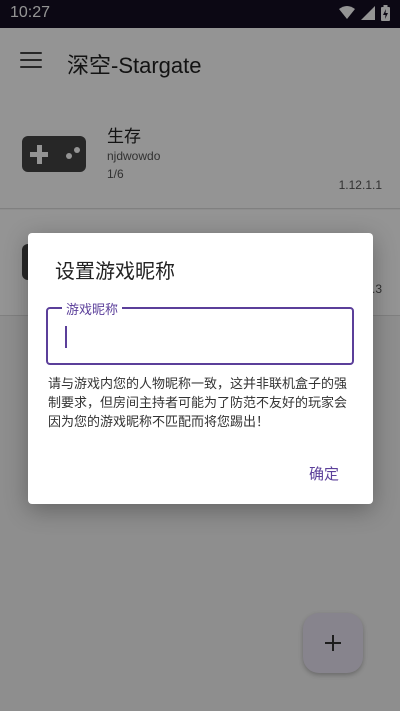 This screenshot has height=711, width=400. Describe the element at coordinates (115, 271) in the screenshot. I see `dialog-title: 设置游戏昵称` at that location.